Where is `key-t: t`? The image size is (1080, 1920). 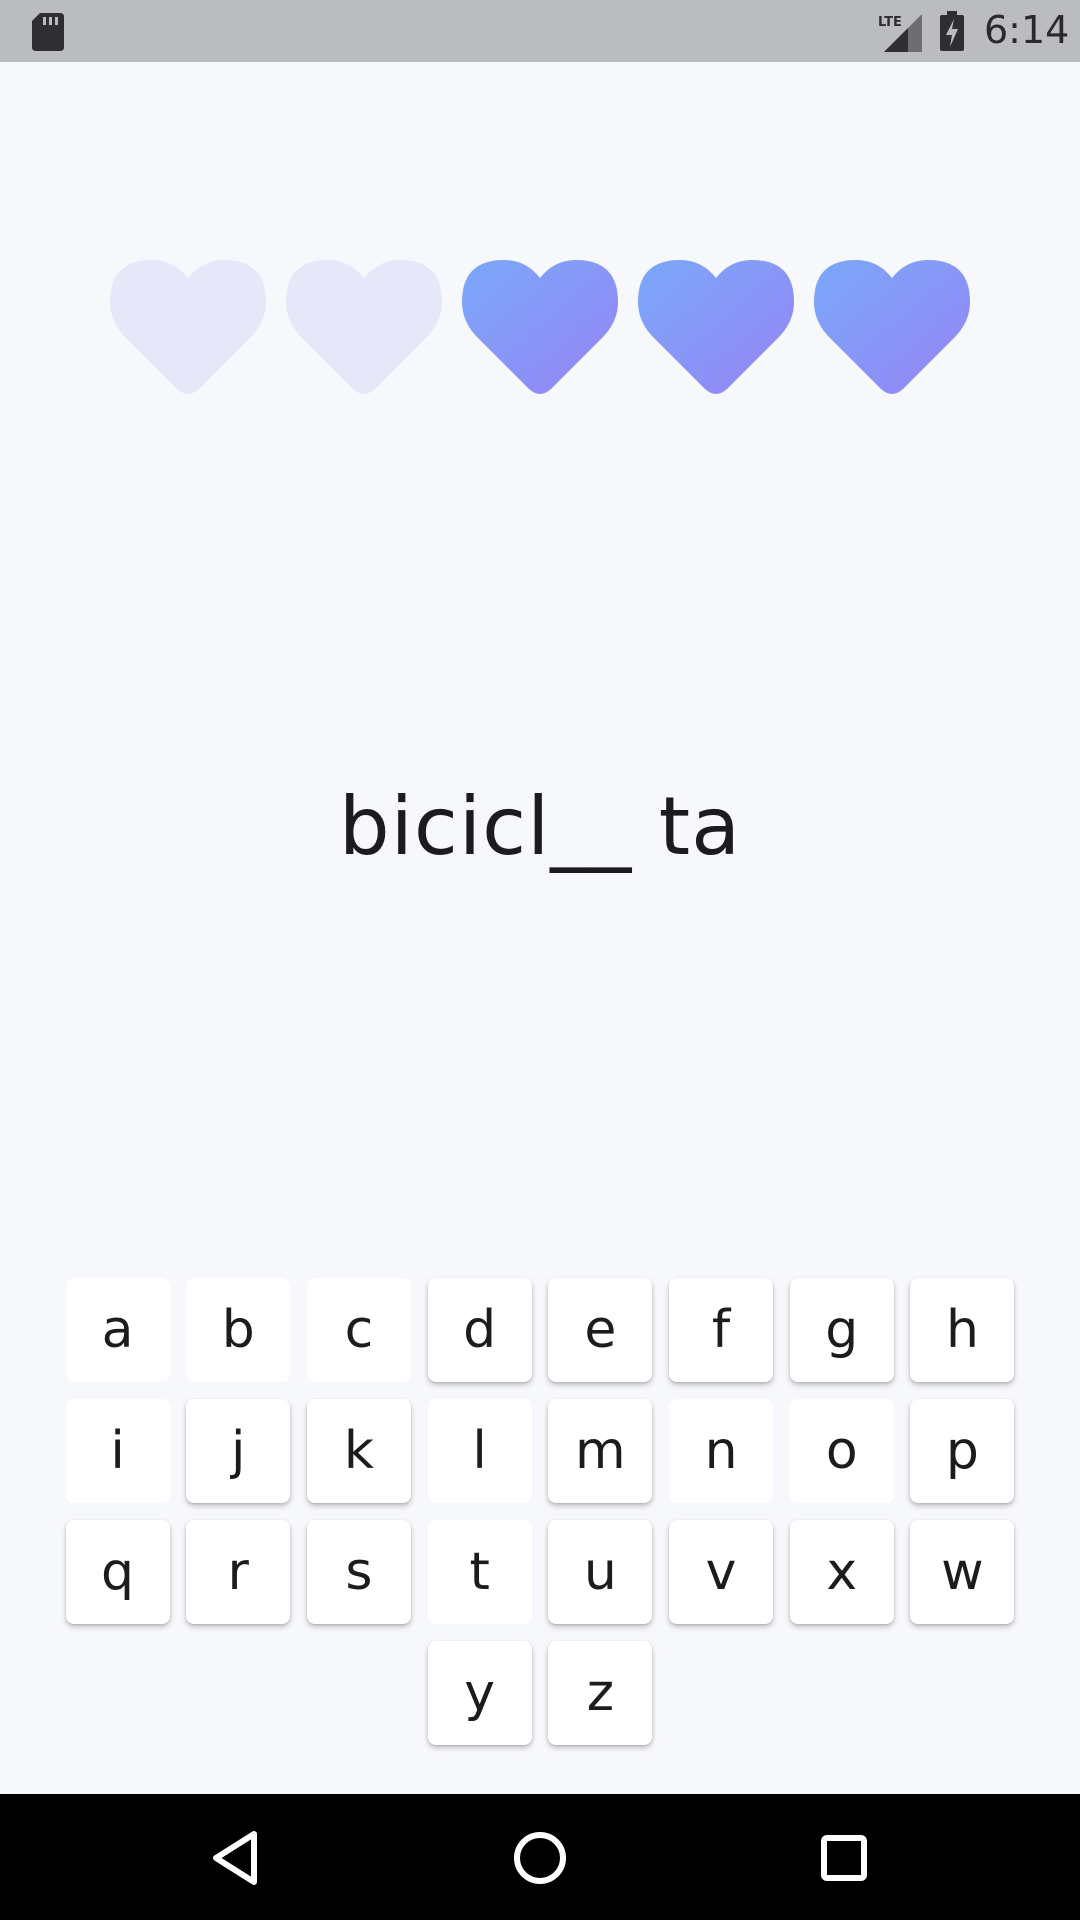 key-t: t is located at coordinates (479, 1572).